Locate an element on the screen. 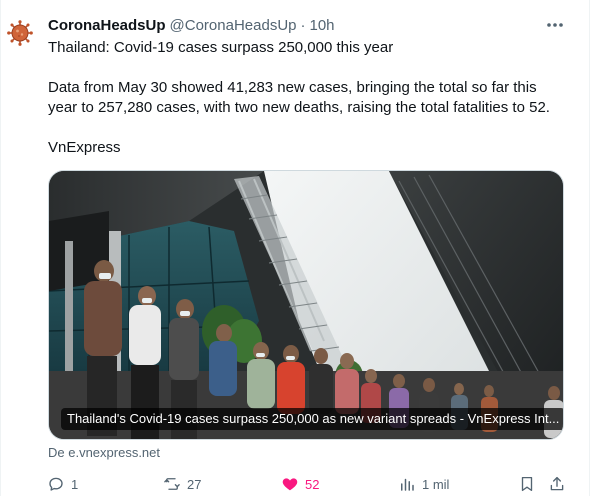 This screenshot has width=590, height=496. reply-icon is located at coordinates (56, 484).